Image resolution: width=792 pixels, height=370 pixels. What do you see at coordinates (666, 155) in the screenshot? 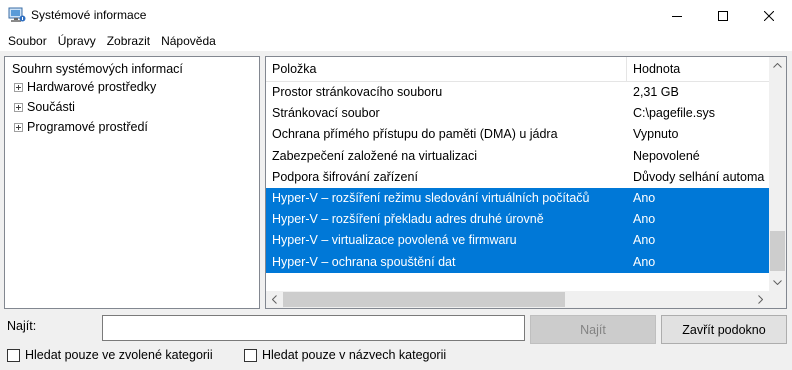
I see `cell-value: Nepovolené` at bounding box center [666, 155].